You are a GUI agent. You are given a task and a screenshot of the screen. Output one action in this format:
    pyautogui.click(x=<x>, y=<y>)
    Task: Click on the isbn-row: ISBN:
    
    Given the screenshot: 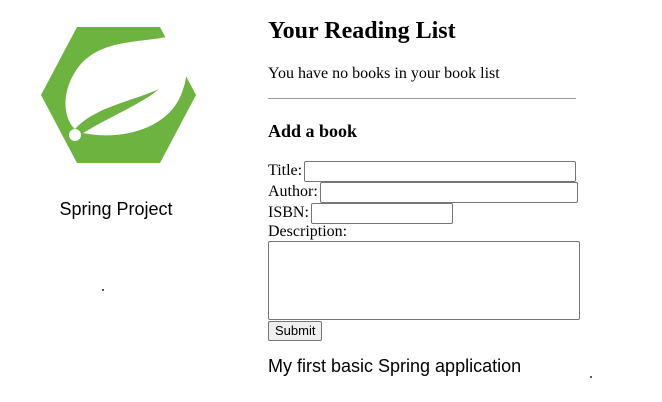 What is the action you would take?
    pyautogui.click(x=360, y=213)
    